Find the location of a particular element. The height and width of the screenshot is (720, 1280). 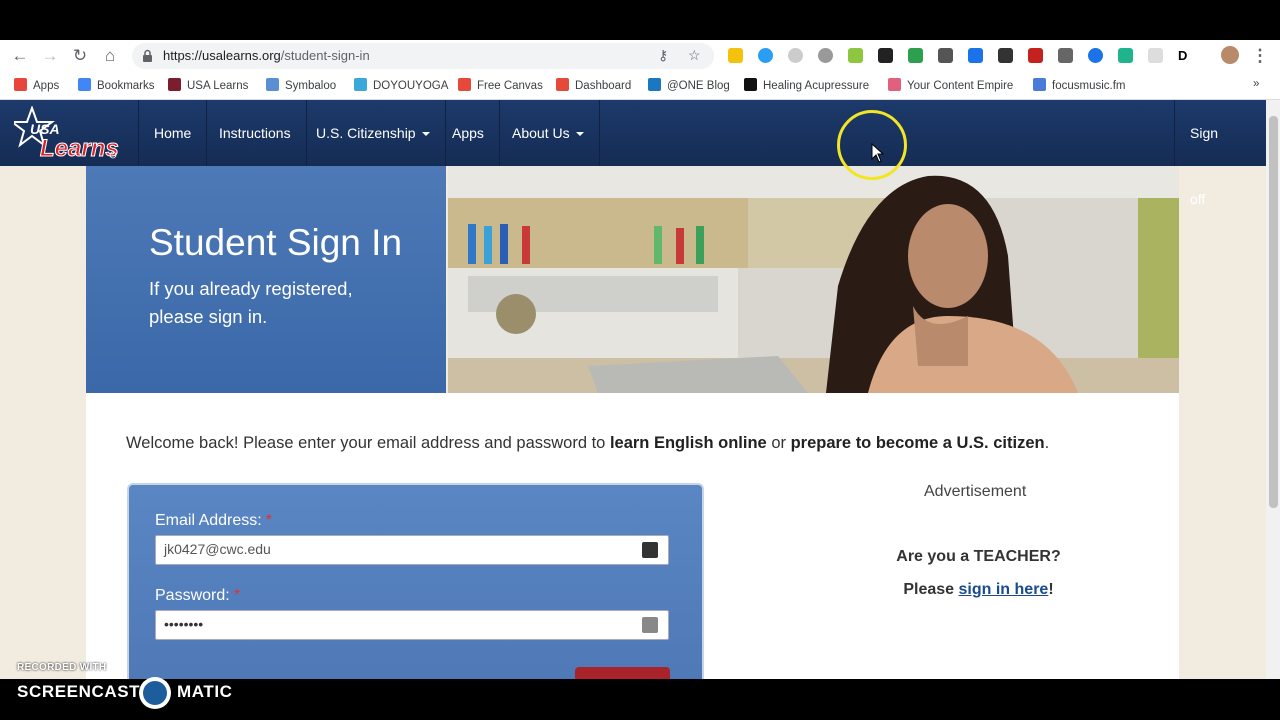

page-title: Student Sign In is located at coordinates (276, 242).